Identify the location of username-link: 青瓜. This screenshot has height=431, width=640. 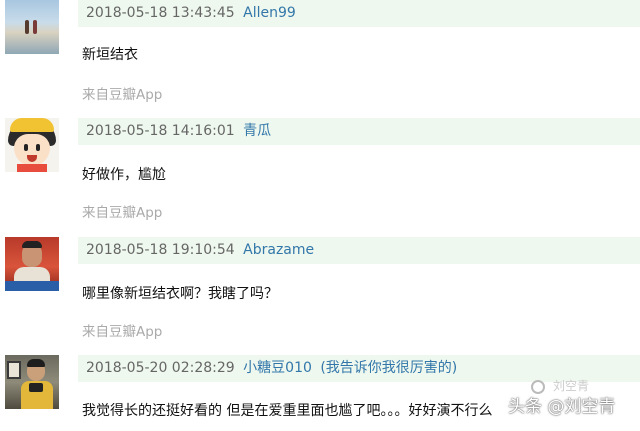
(257, 131).